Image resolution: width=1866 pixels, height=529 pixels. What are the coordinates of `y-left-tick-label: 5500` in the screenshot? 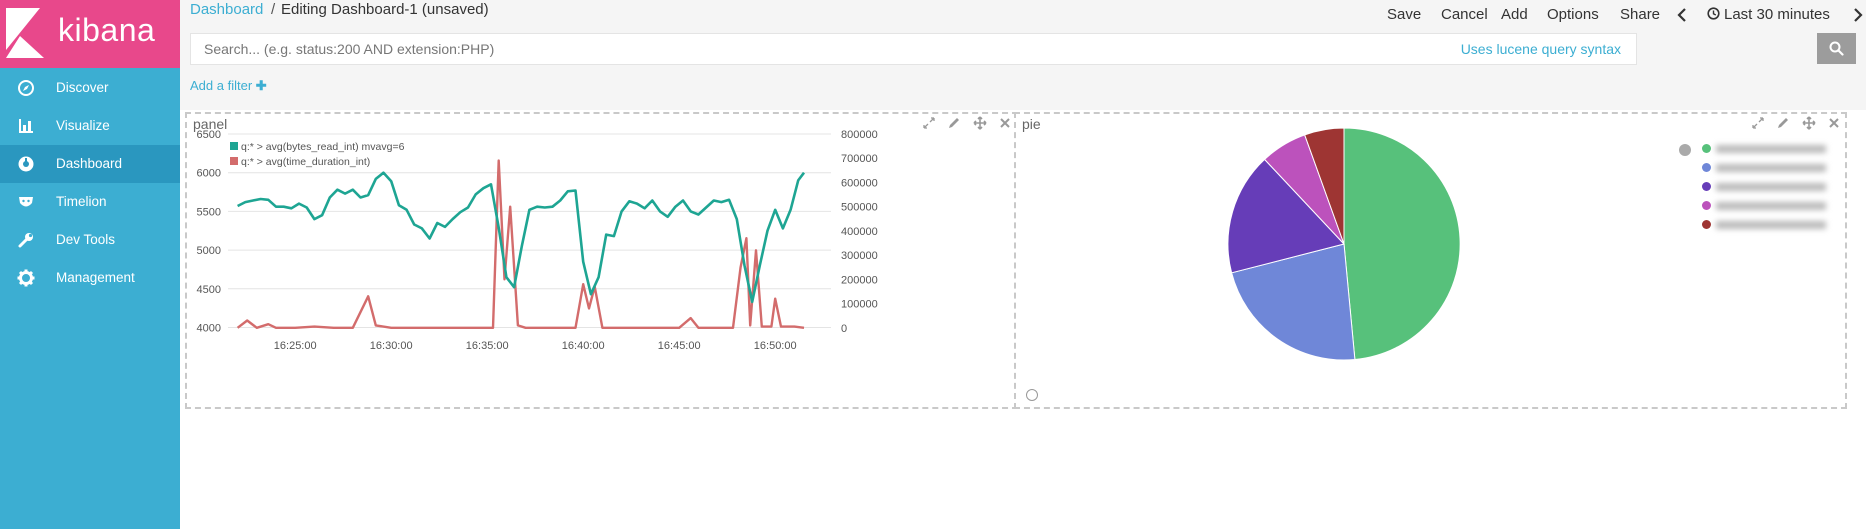 It's located at (209, 212).